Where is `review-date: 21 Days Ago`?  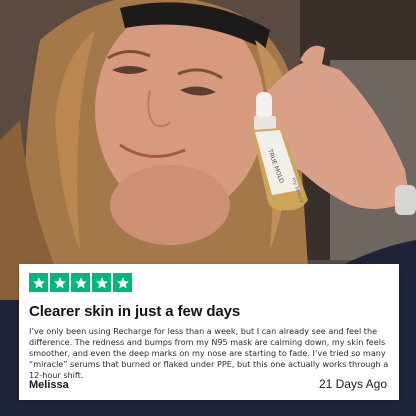
review-date: 21 Days Ago is located at coordinates (352, 384).